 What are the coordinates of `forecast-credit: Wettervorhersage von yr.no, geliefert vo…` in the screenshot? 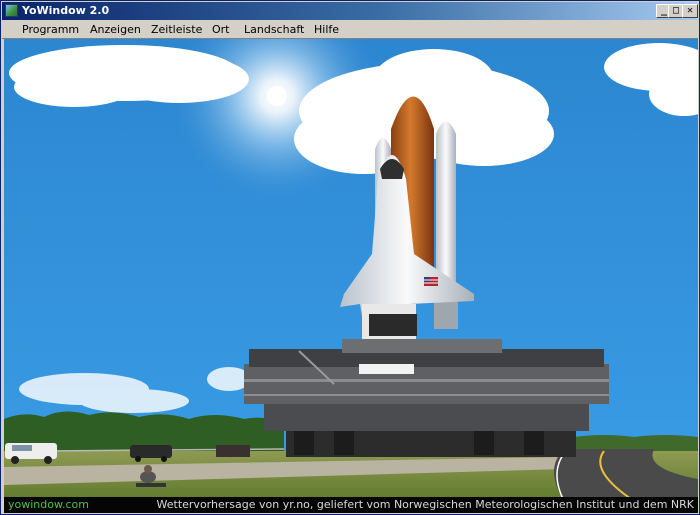 It's located at (425, 504).